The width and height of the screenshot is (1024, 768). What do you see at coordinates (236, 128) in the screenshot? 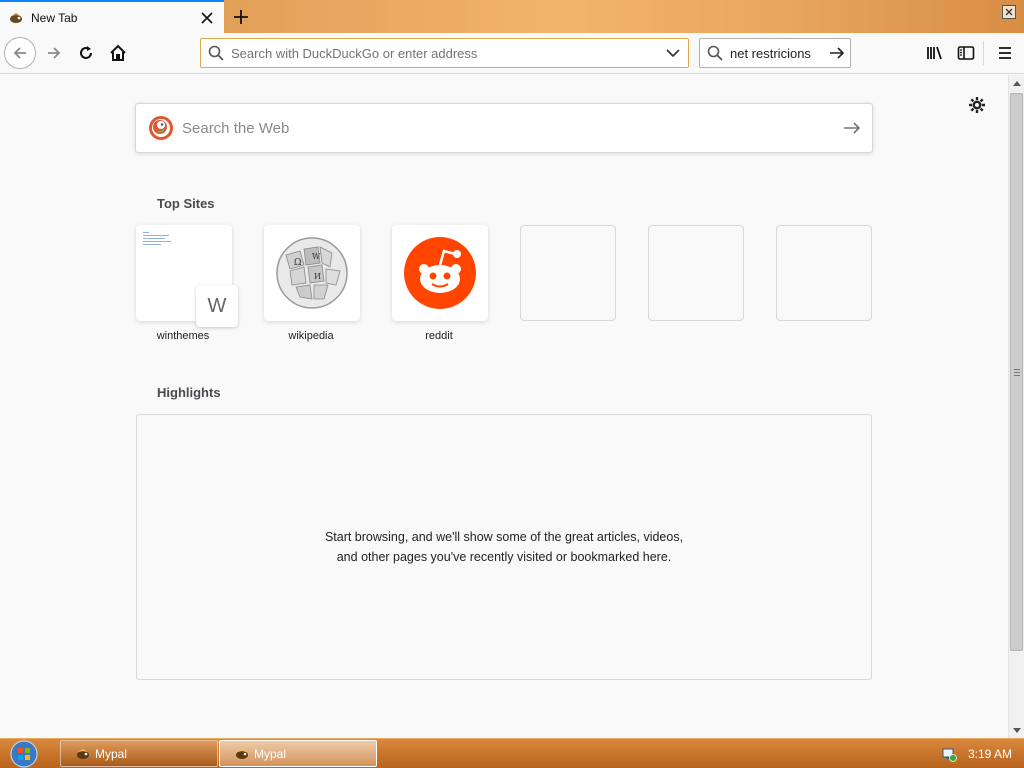
I see `web-search-placeholder: Search the Web` at bounding box center [236, 128].